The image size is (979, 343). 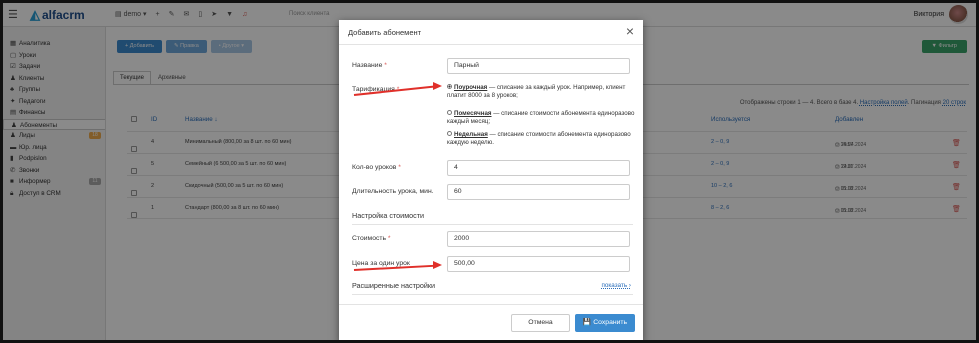 I want to click on dialog-title: Добавить абонемент, so click(x=385, y=32).